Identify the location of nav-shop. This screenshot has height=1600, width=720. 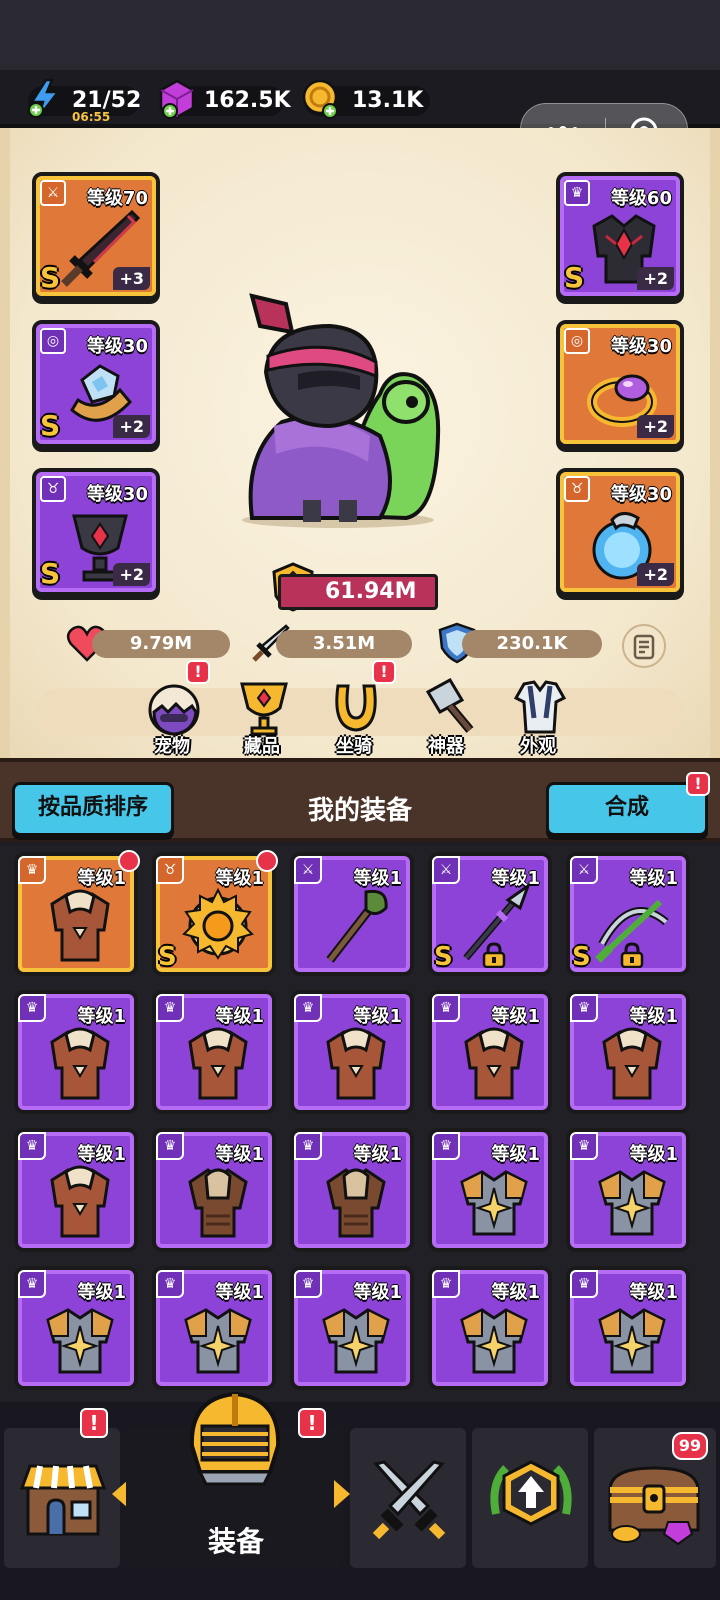
(62, 1498).